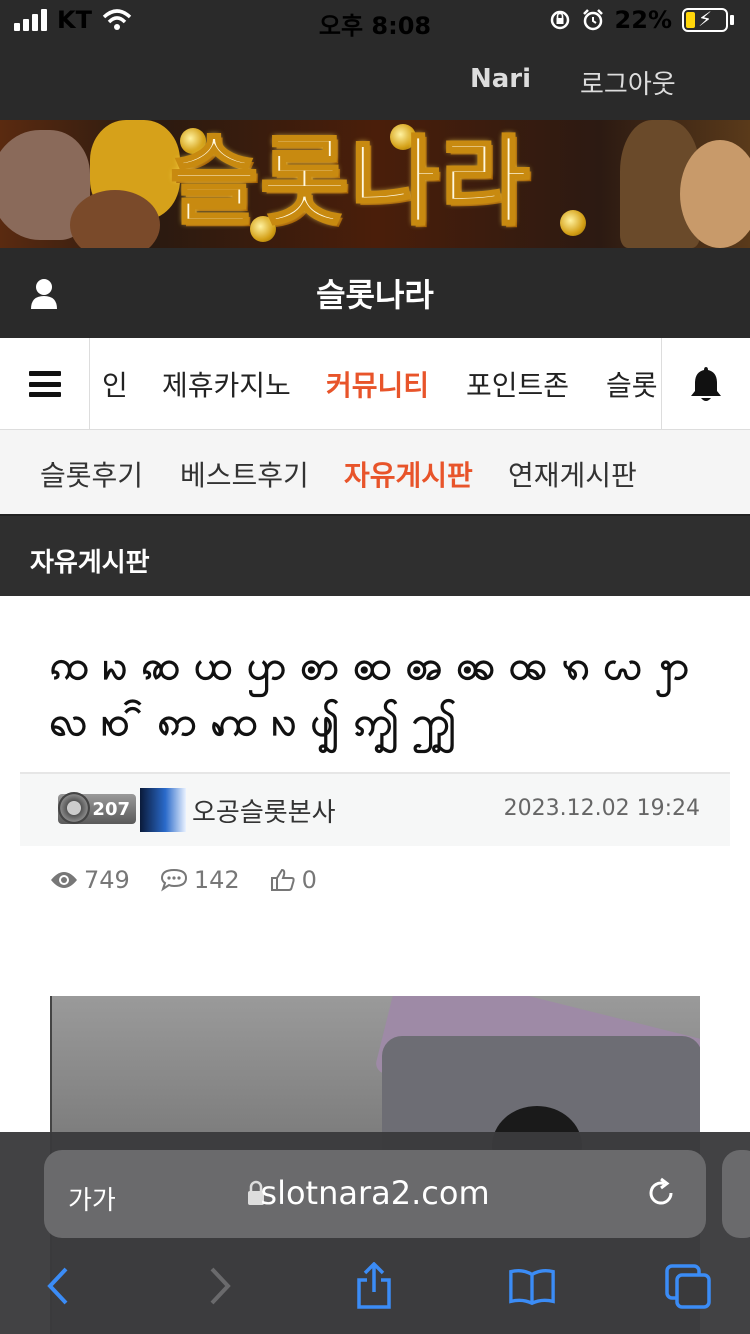  I want to click on battery-percent: 22%, so click(643, 20).